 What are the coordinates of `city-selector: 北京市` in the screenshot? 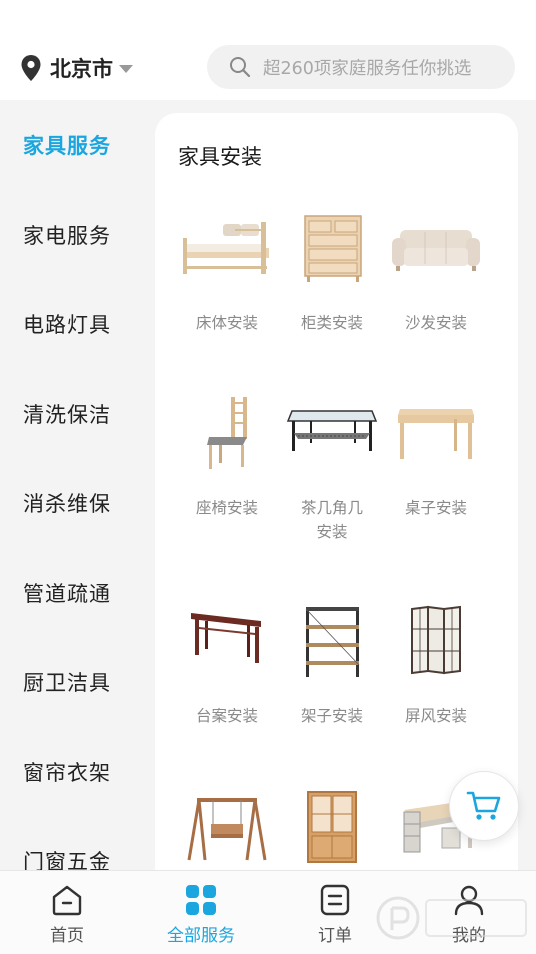 It's located at (76, 68).